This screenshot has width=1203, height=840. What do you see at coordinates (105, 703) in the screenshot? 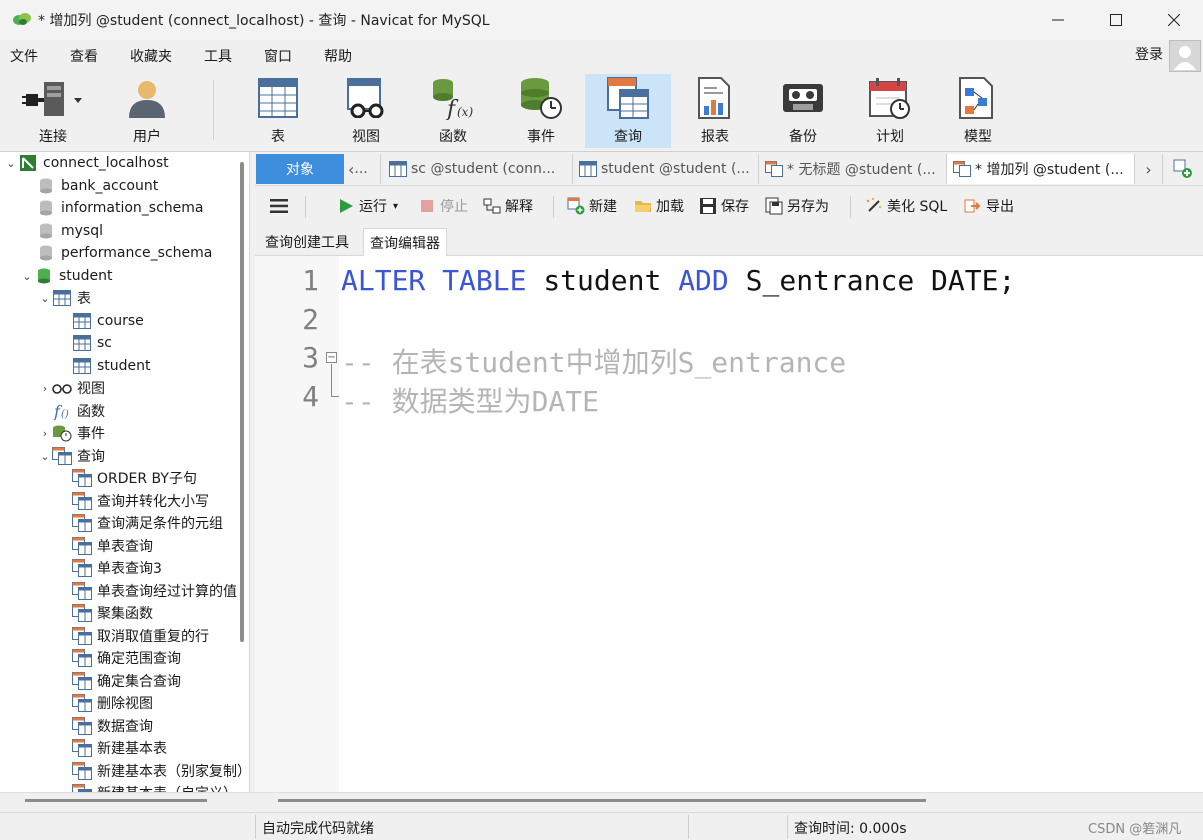
I see `tree-query-item: 删除视图` at bounding box center [105, 703].